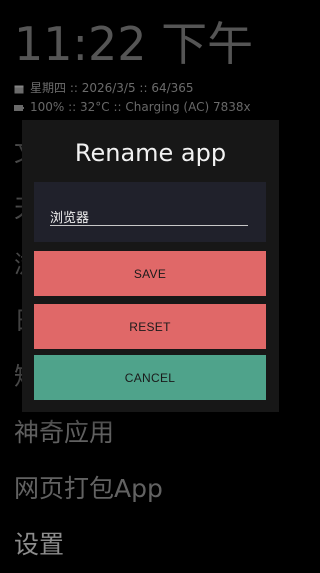 The width and height of the screenshot is (320, 573). Describe the element at coordinates (150, 377) in the screenshot. I see `cancel-button: CANCEL` at that location.